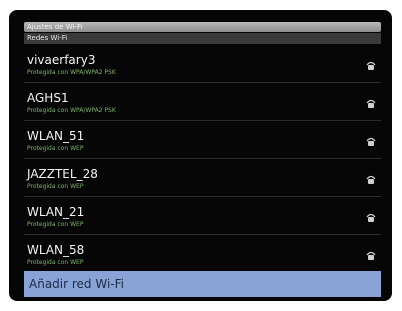 This screenshot has height=311, width=402. I want to click on network-name: AGHS1, so click(48, 98).